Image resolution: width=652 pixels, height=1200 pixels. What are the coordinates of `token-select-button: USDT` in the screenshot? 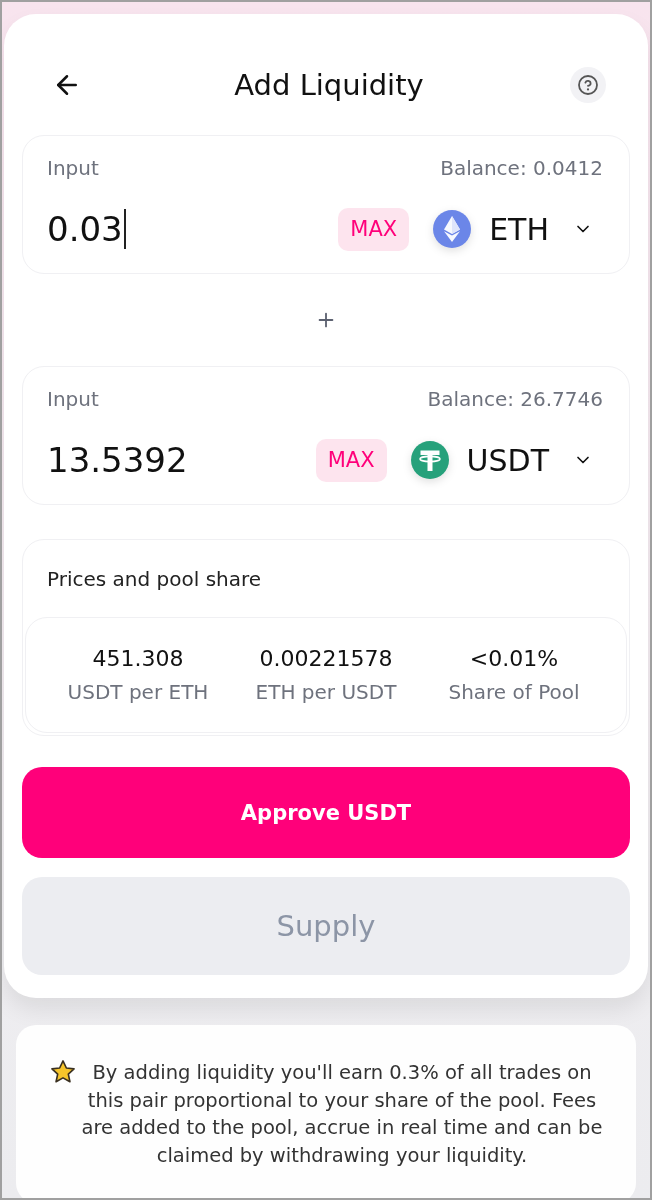 It's located at (506, 460).